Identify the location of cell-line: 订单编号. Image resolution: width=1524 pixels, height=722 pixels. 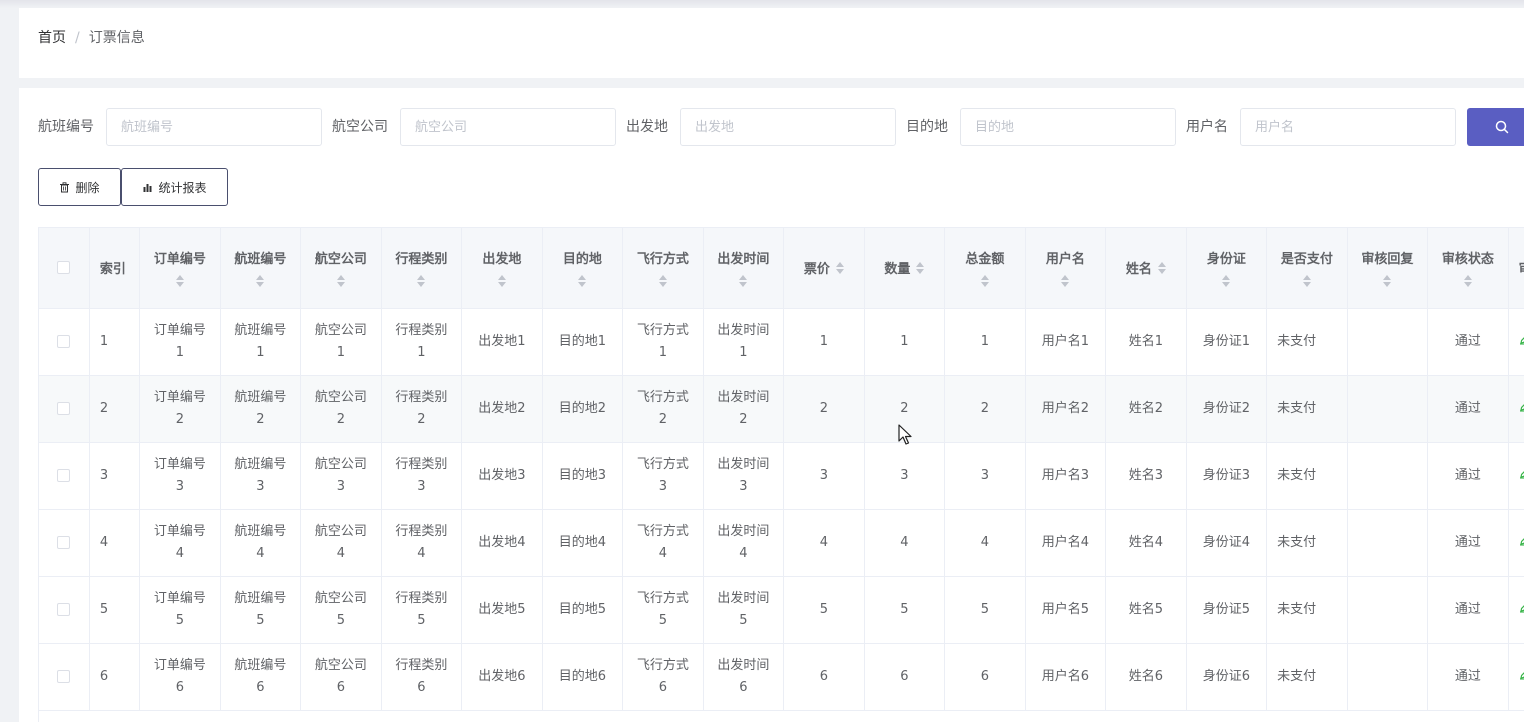
(179, 397).